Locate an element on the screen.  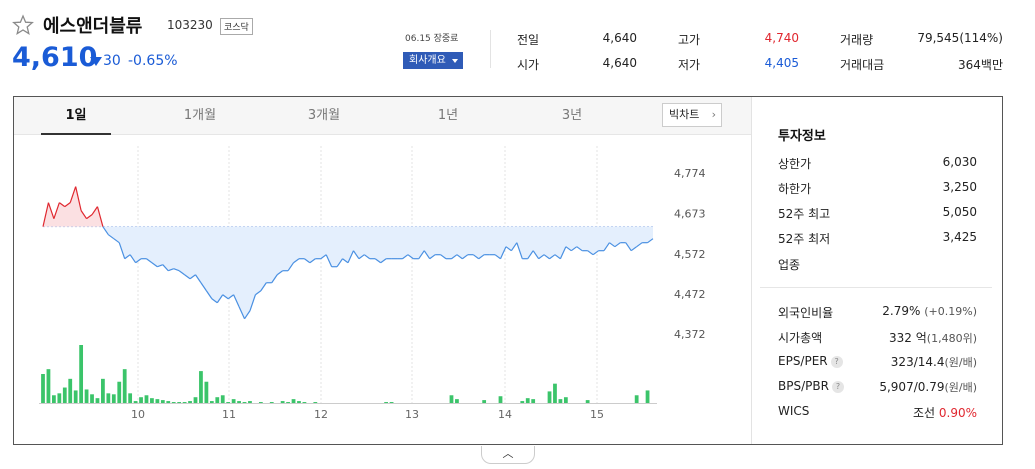
market-badge: 코스닥 is located at coordinates (236, 26).